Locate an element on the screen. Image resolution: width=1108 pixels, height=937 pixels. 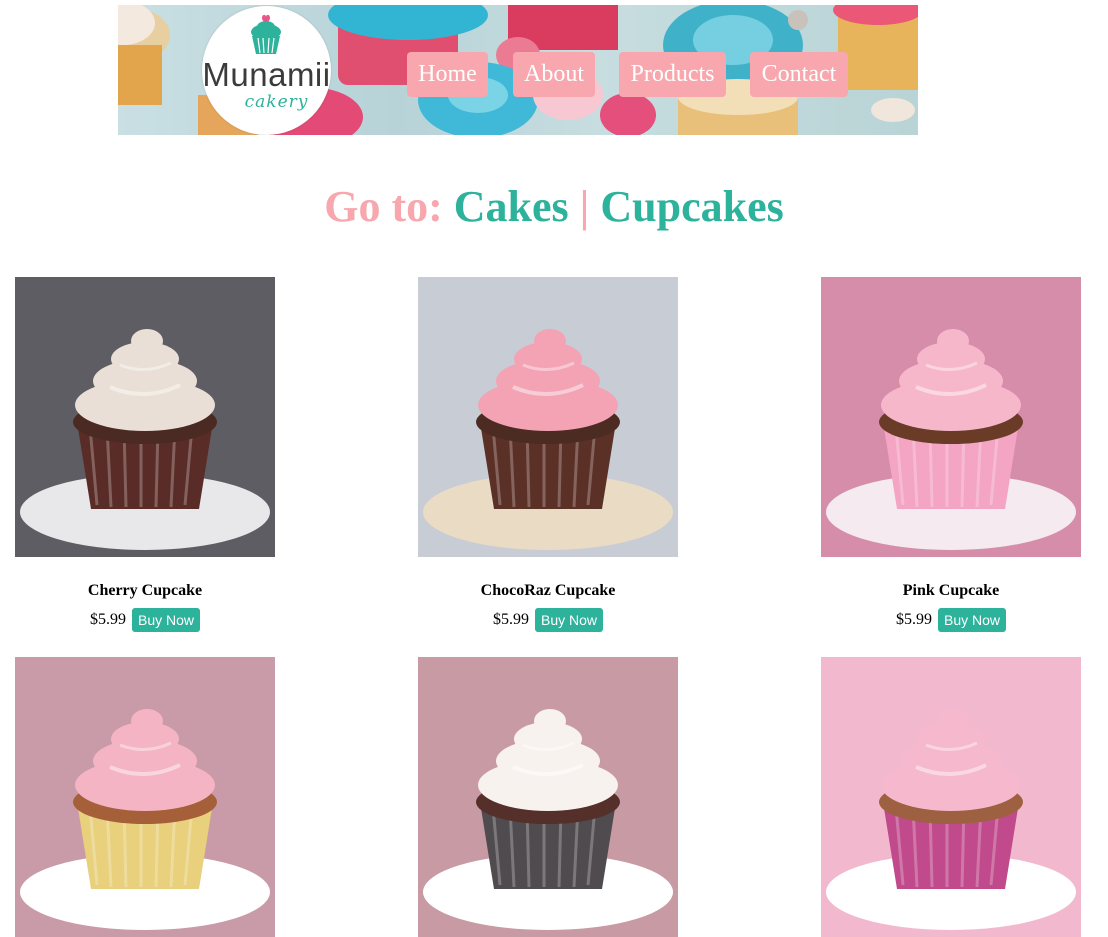
goto-cupcakes-link: Cupcakes is located at coordinates (691, 206).